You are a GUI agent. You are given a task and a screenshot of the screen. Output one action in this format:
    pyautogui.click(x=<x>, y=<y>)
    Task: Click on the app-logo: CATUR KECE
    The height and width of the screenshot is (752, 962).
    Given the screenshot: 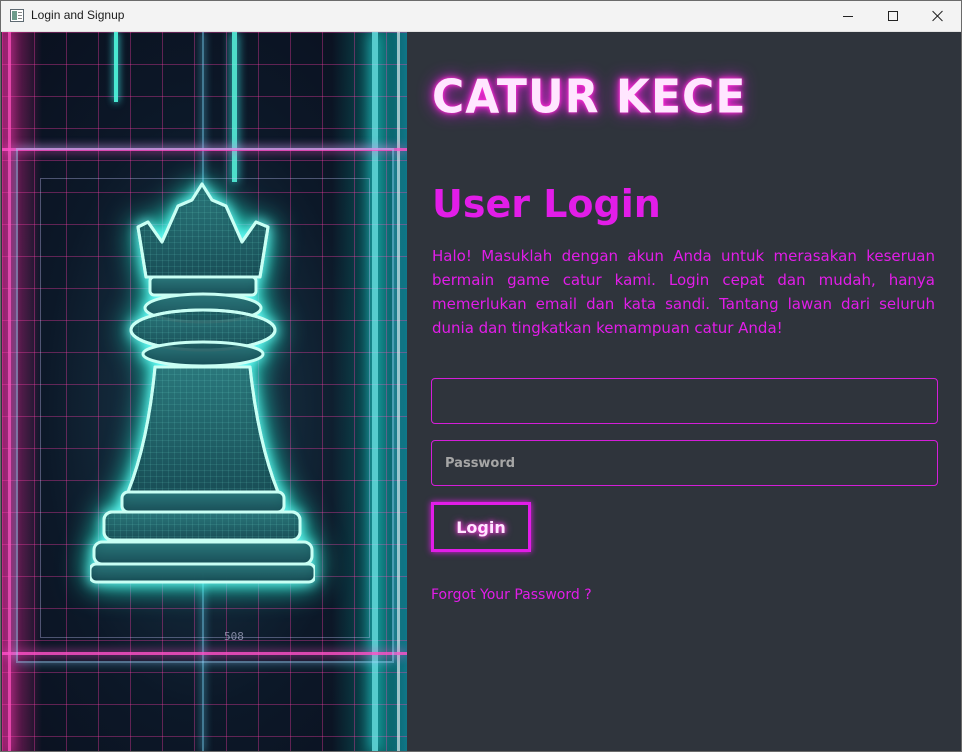 What is the action you would take?
    pyautogui.click(x=589, y=97)
    